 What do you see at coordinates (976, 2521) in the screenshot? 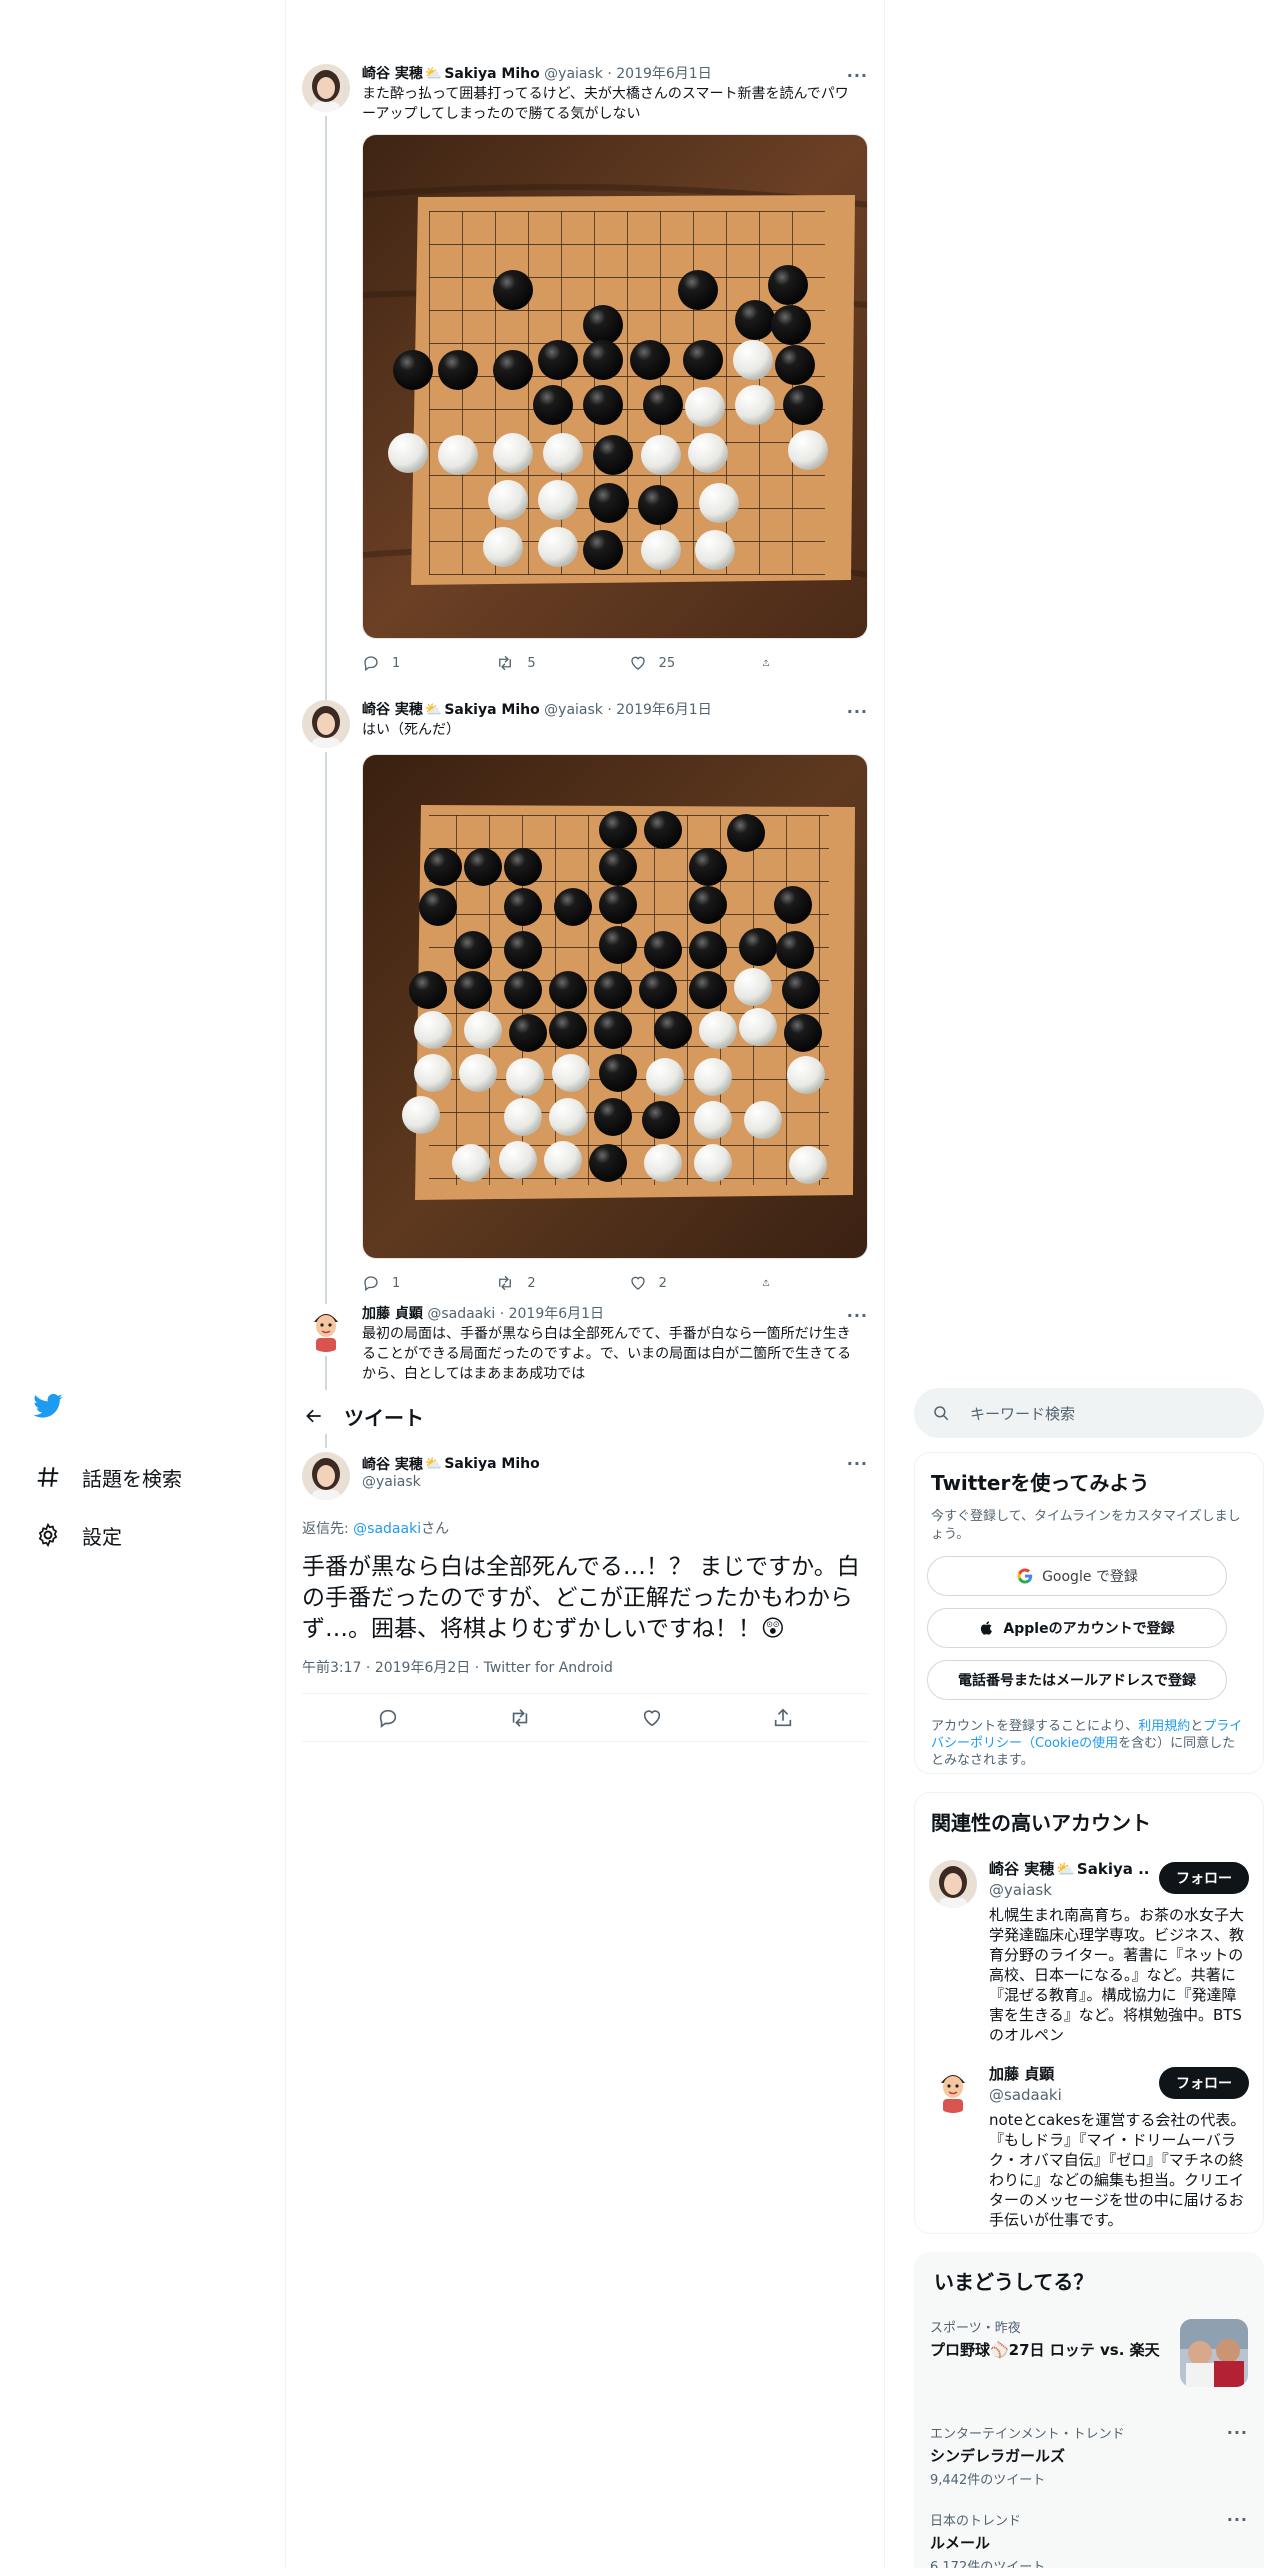
I see `trend-context: 日本のトレンド` at bounding box center [976, 2521].